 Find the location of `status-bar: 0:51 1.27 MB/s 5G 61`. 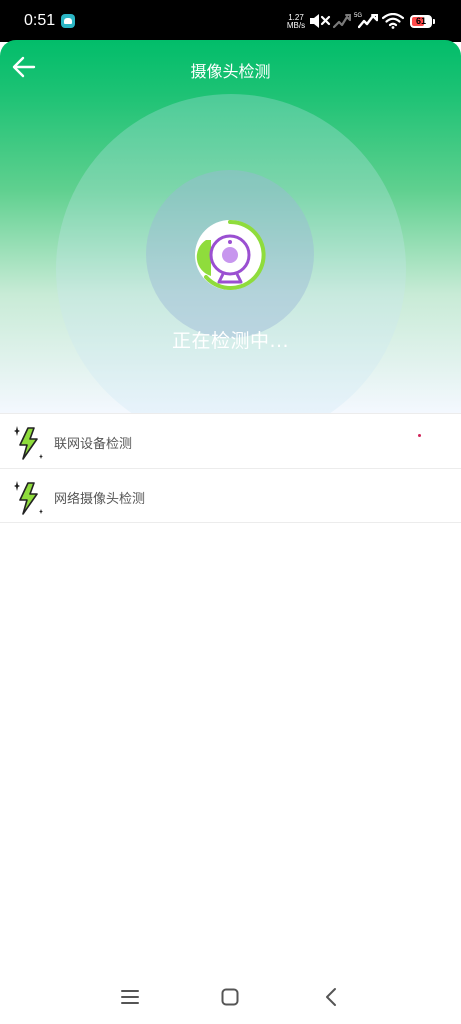

status-bar: 0:51 1.27 MB/s 5G 61 is located at coordinates (230, 21).